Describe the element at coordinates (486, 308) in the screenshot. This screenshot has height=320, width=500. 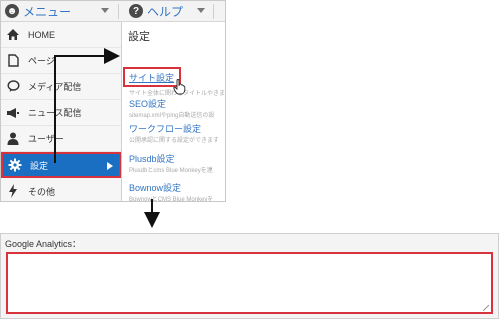
I see `resize-handle-icon` at that location.